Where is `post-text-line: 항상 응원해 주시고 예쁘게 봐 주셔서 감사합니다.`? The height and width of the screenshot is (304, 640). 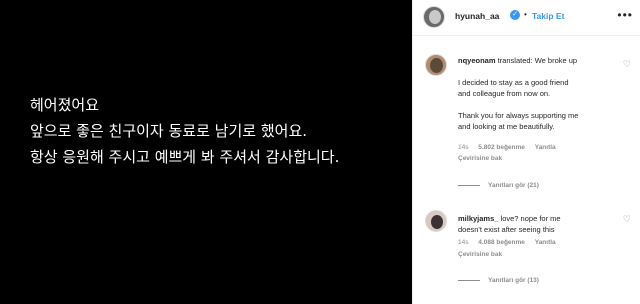
post-text-line: 항상 응원해 주시고 예쁘게 봐 주셔서 감사합니다. is located at coordinates (185, 157).